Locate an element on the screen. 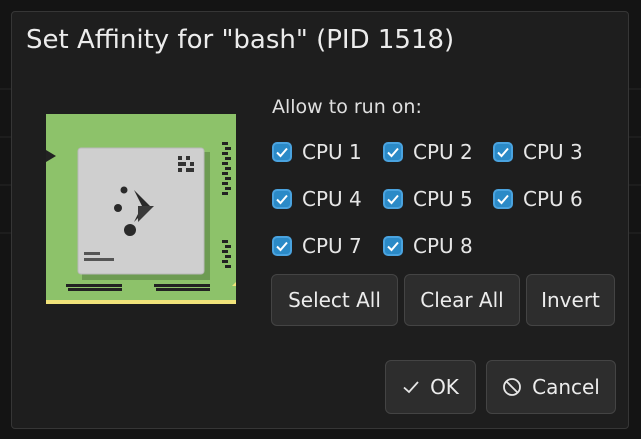 The width and height of the screenshot is (641, 439). ok-button: OK is located at coordinates (430, 387).